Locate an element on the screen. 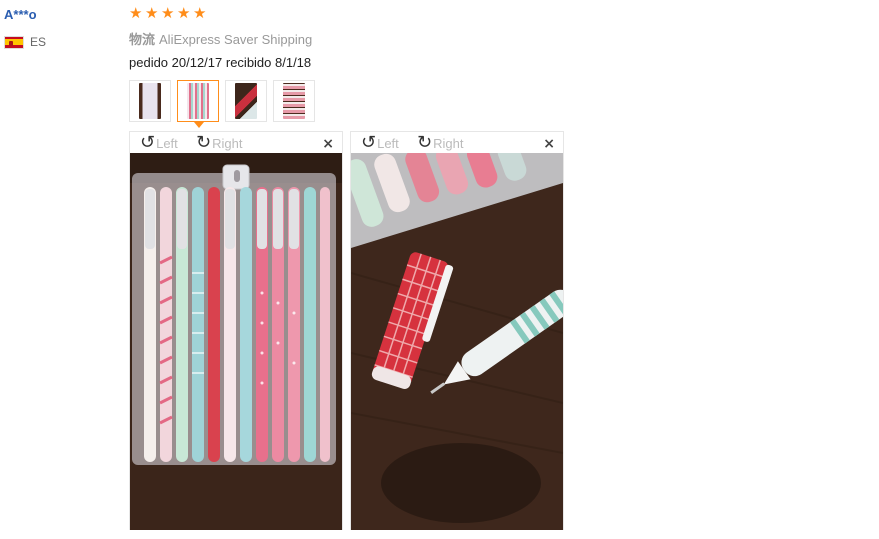  reviewer-country: ES is located at coordinates (25, 42).